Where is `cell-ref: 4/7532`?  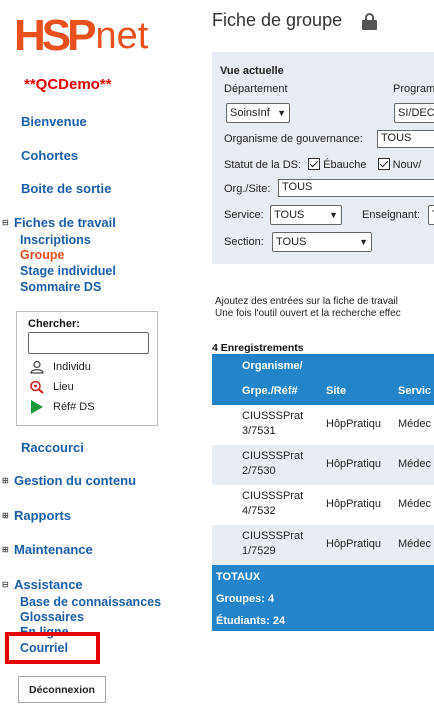 cell-ref: 4/7532 is located at coordinates (259, 511).